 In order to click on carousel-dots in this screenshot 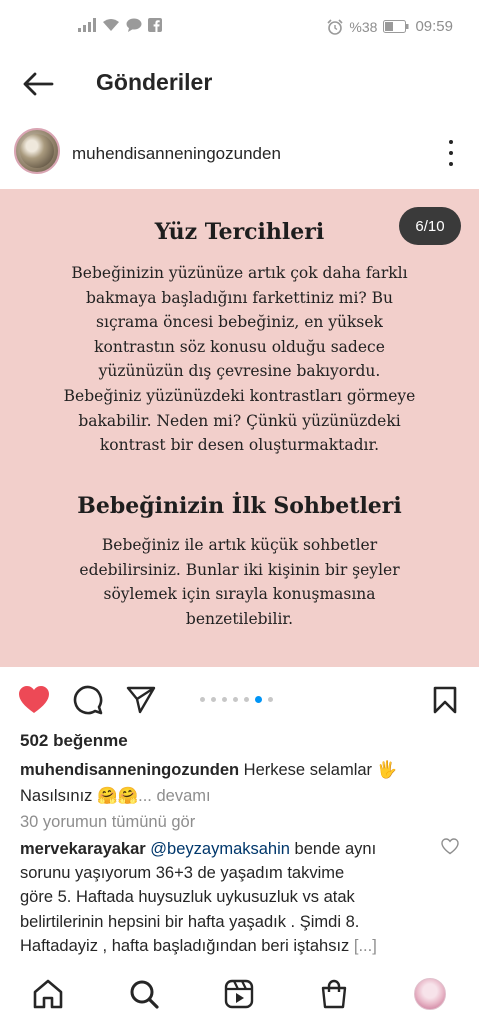, I will do `click(236, 699)`.